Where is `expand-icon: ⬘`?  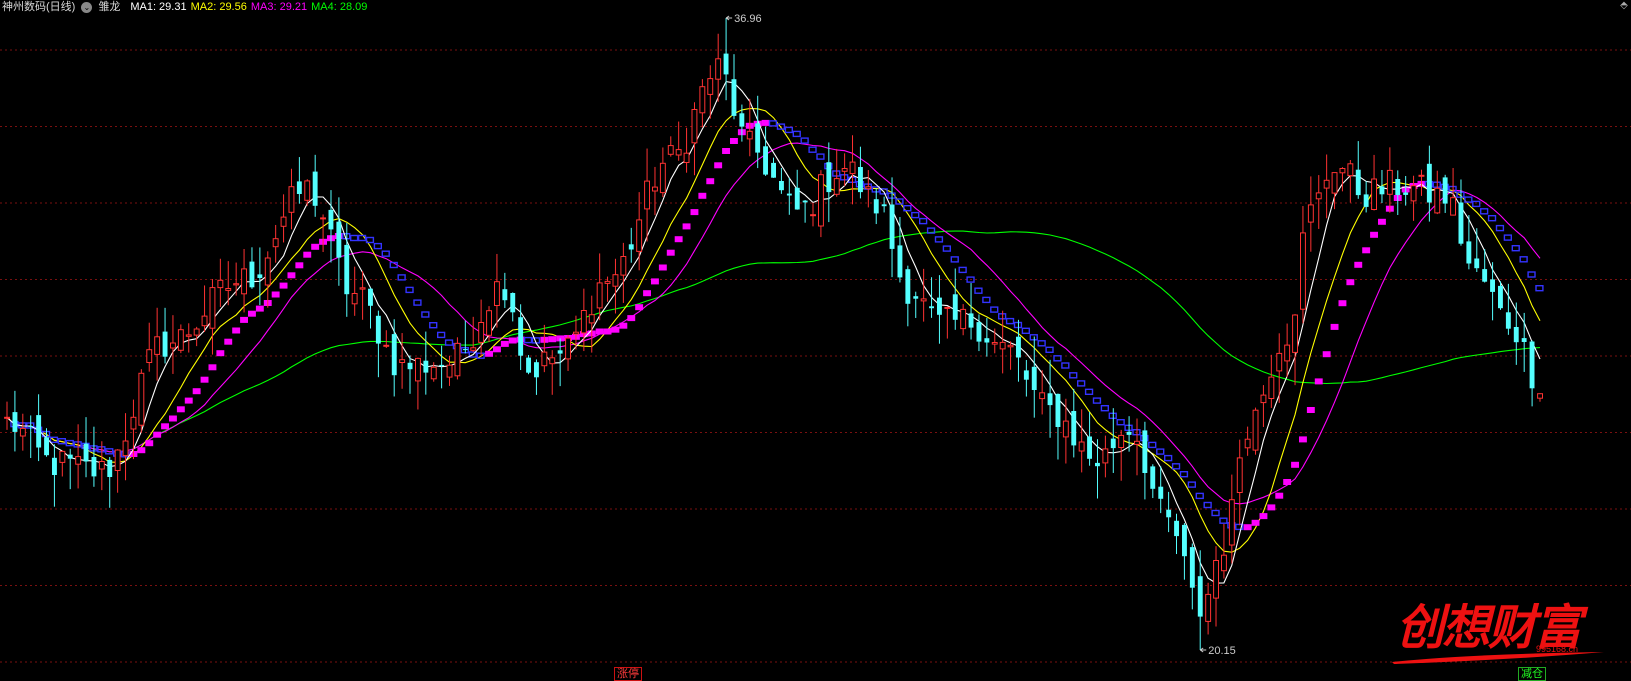
expand-icon: ⬘ is located at coordinates (1624, 6).